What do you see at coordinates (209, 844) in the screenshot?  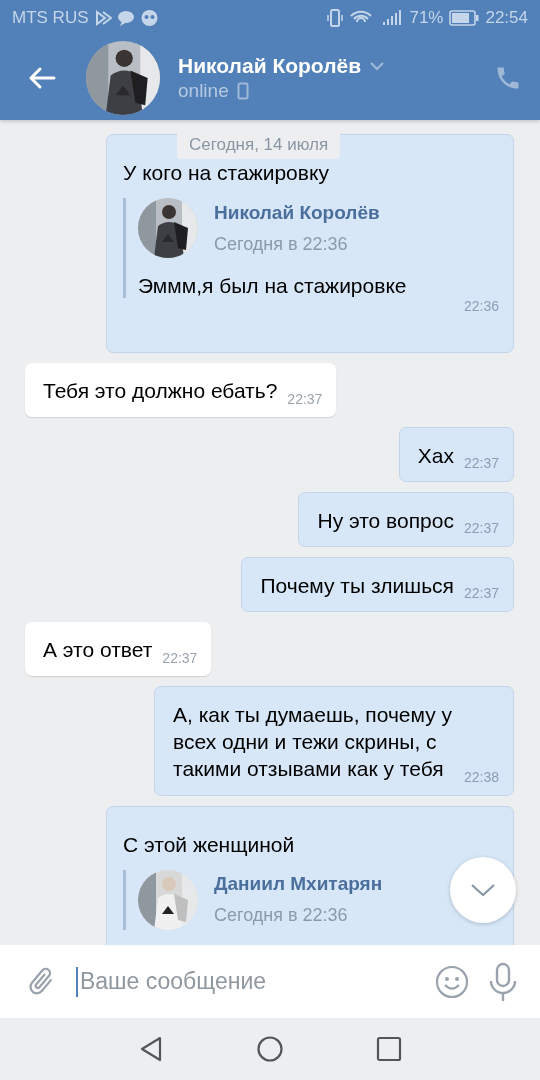 I see `message-text: С этой женщиной` at bounding box center [209, 844].